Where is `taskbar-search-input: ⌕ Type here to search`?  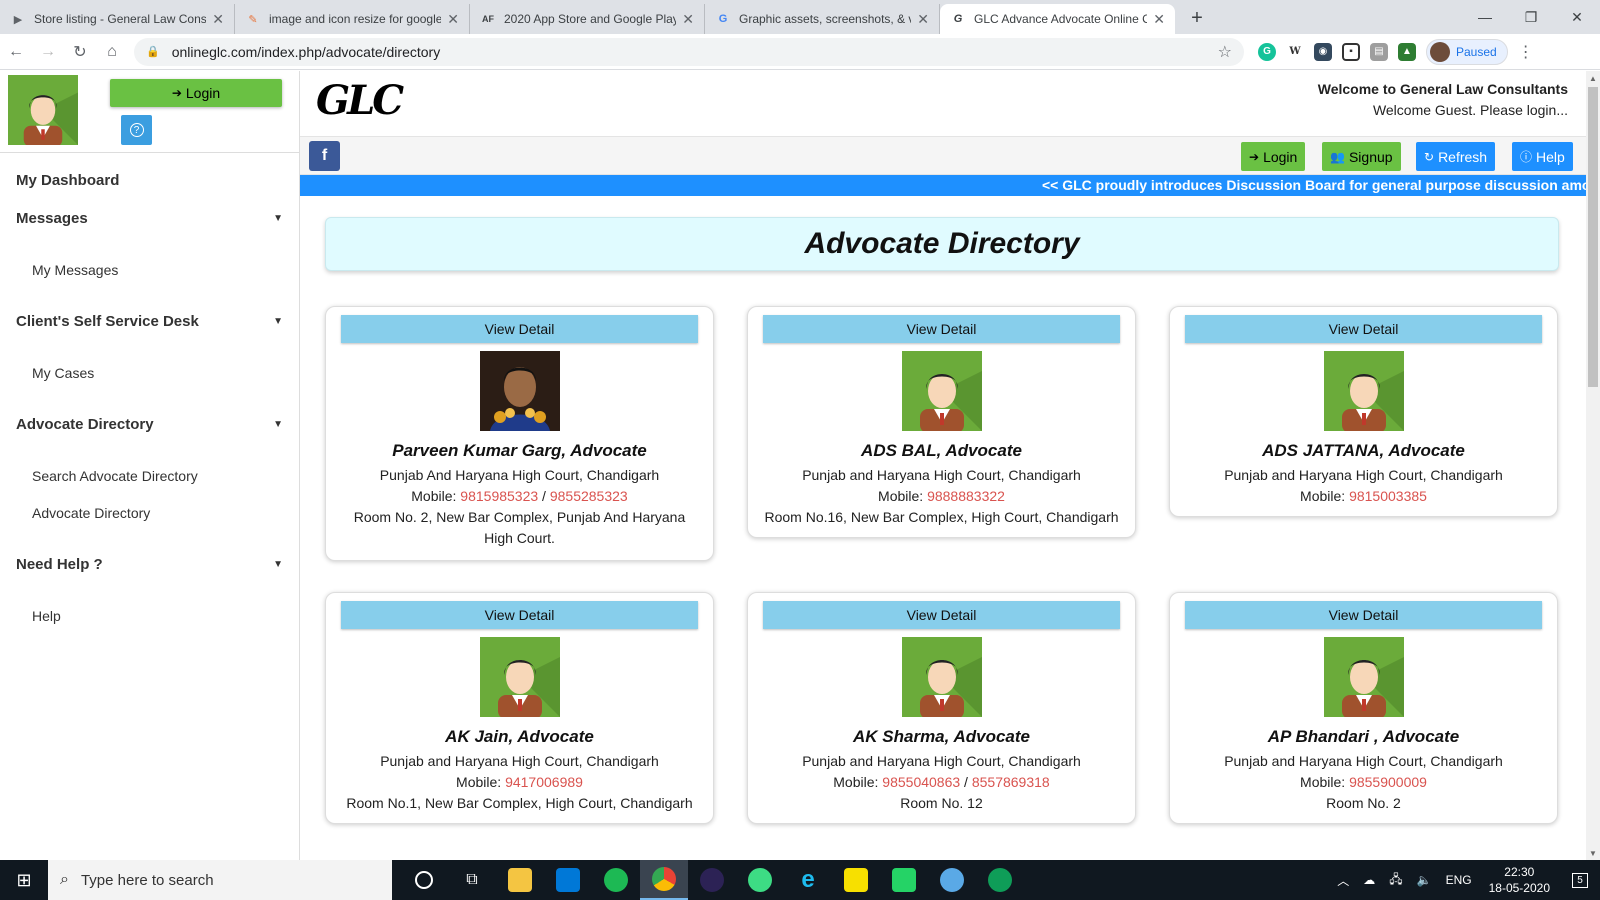
taskbar-search-input: ⌕ Type here to search is located at coordinates (220, 880).